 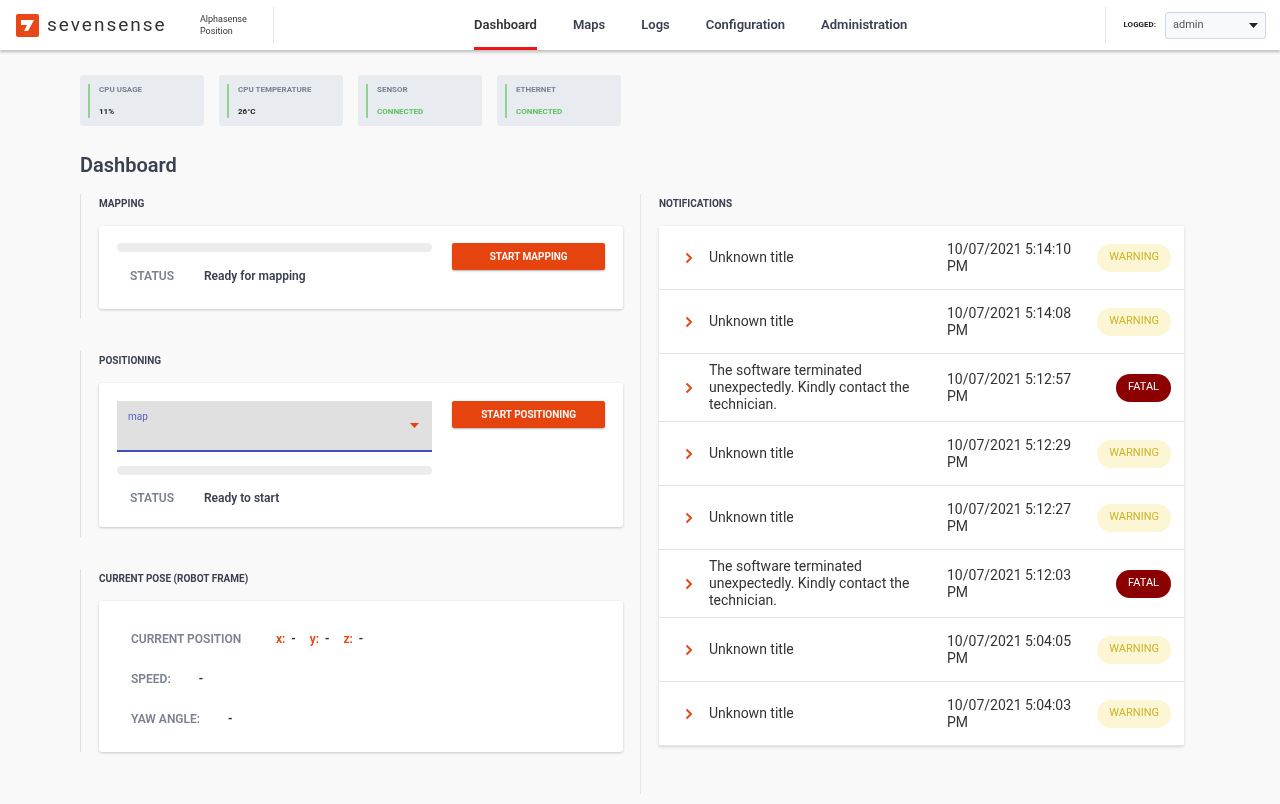 I want to click on notification-time: 10/07/2021 5:14:10 PM, so click(x=1010, y=257).